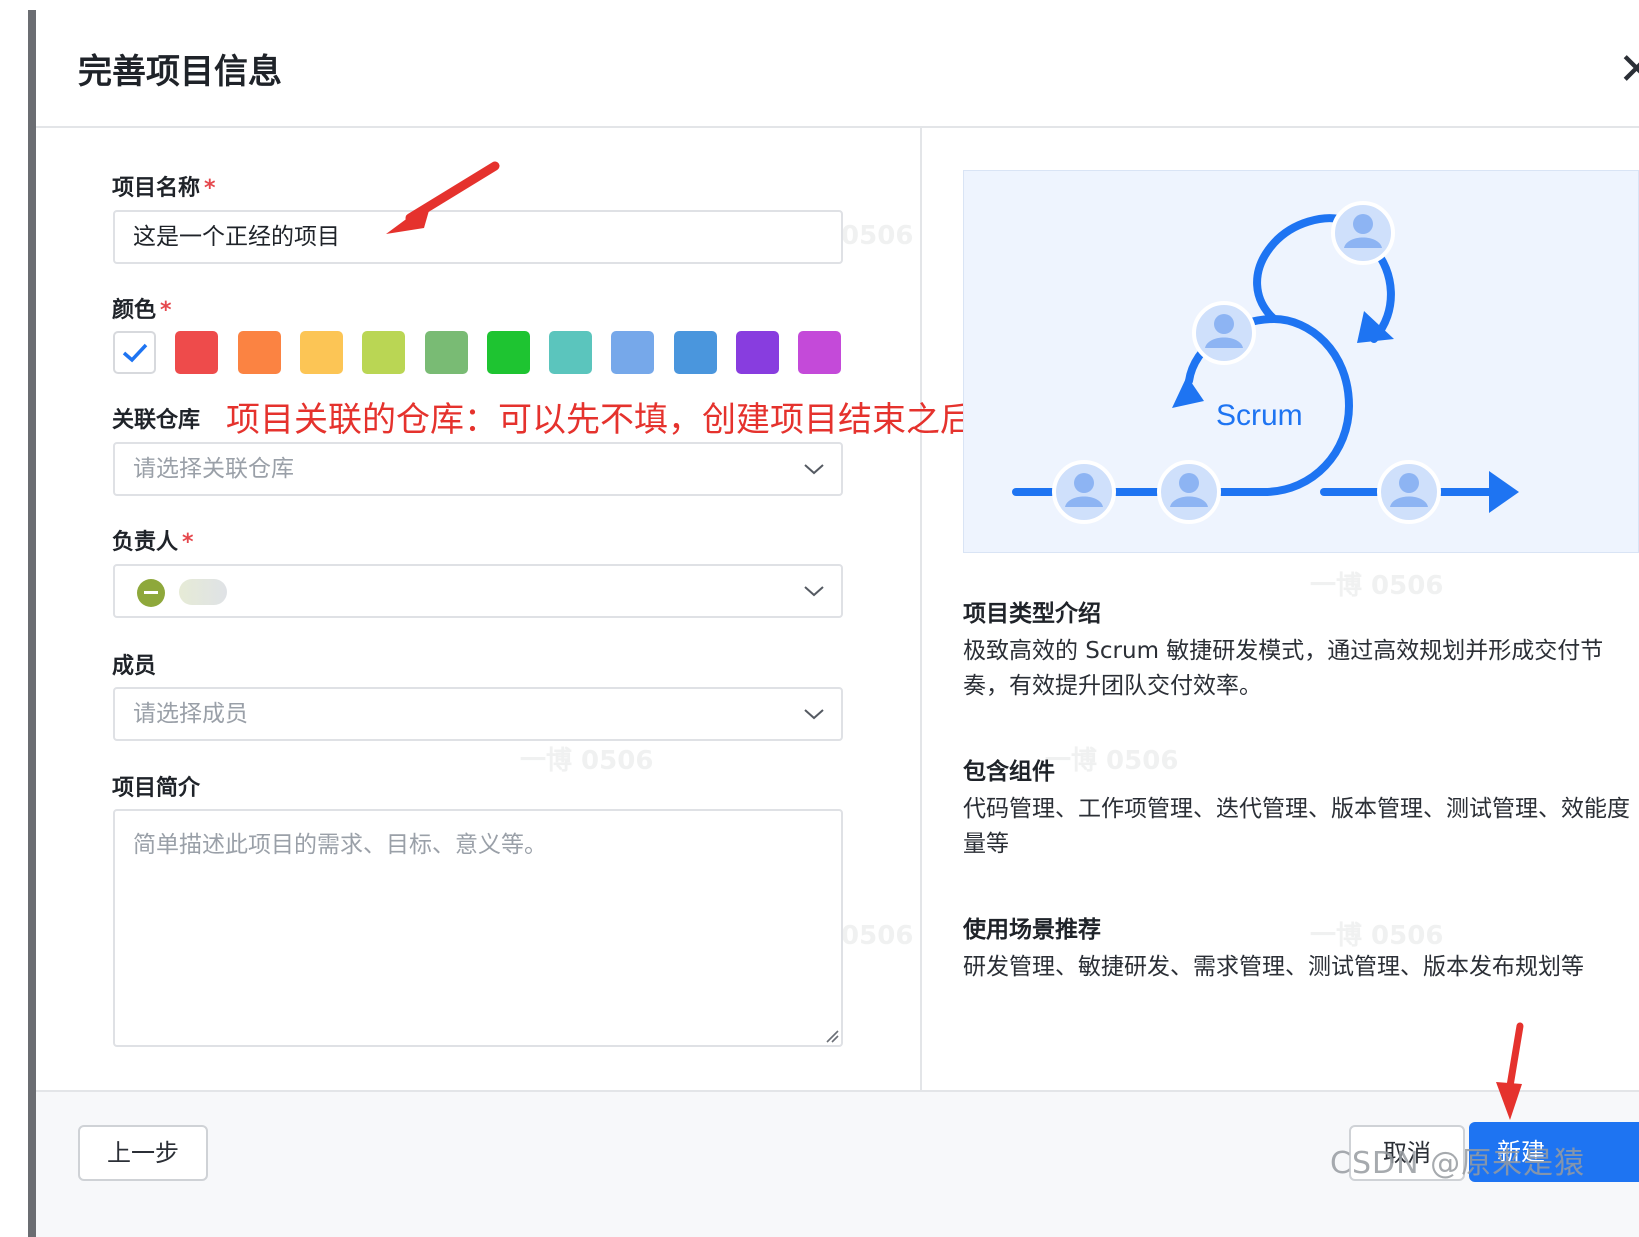  I want to click on dialog-header: 完善项目信息 ✕, so click(837, 69).